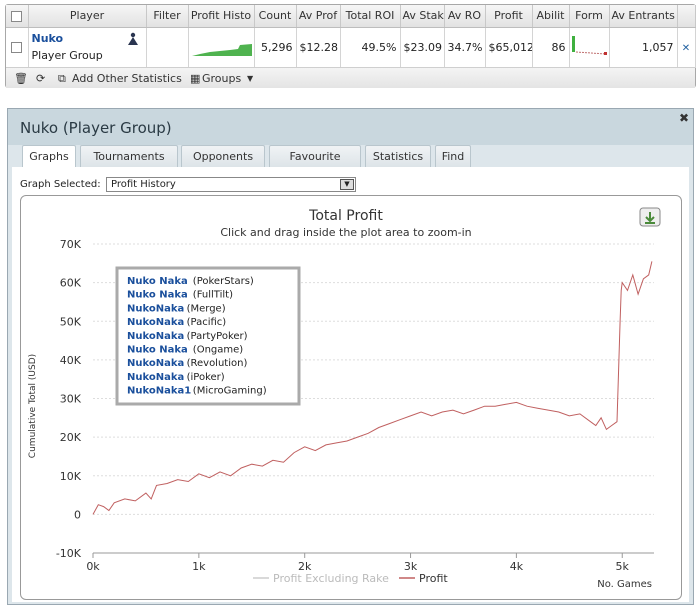  Describe the element at coordinates (21, 78) in the screenshot. I see `trash-icon: 🗑` at that location.